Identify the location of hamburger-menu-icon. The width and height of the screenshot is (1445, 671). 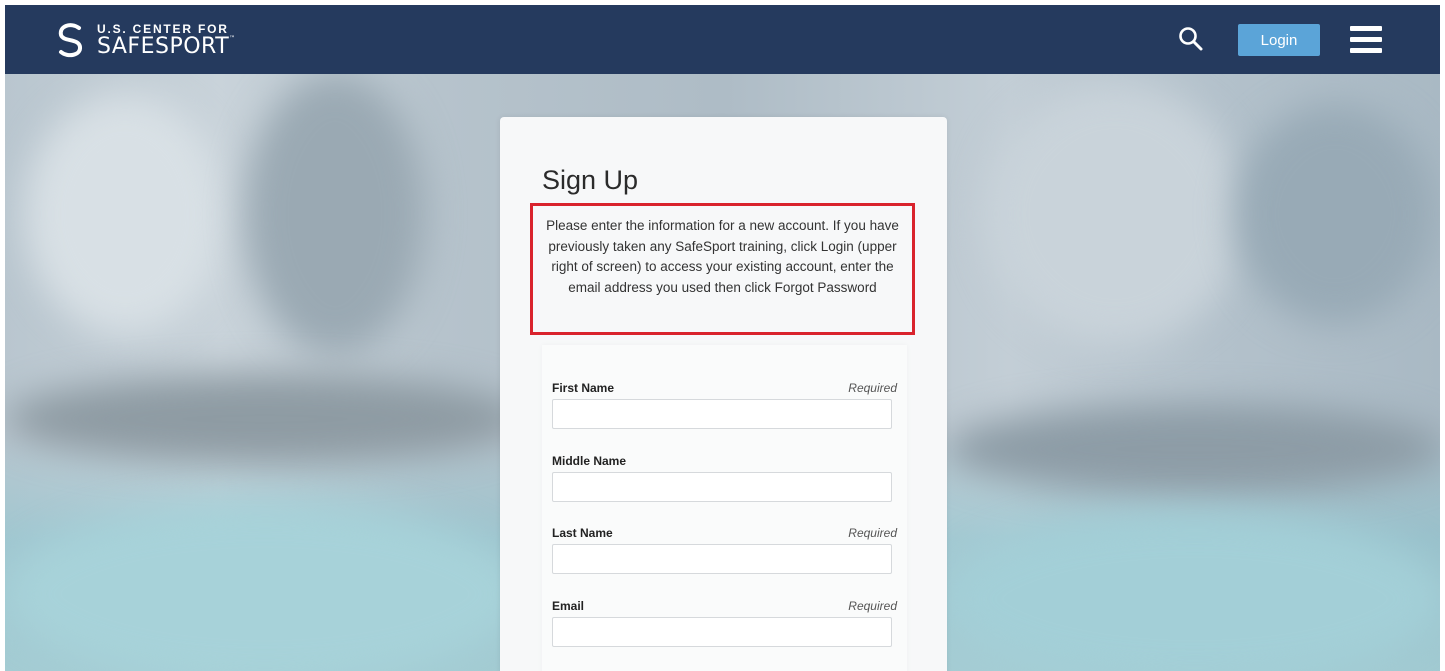
(1366, 40).